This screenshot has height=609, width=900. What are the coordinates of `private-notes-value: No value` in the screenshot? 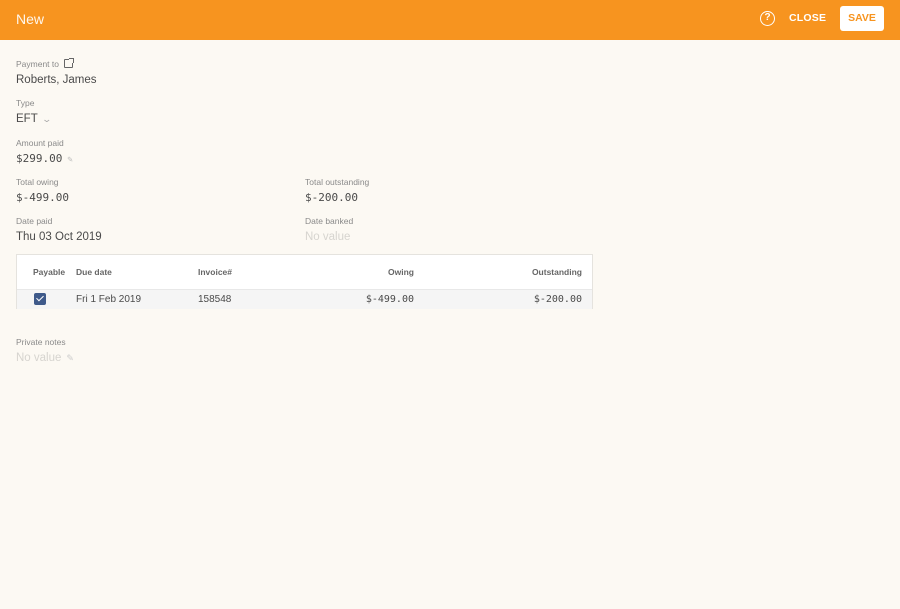 It's located at (38, 358).